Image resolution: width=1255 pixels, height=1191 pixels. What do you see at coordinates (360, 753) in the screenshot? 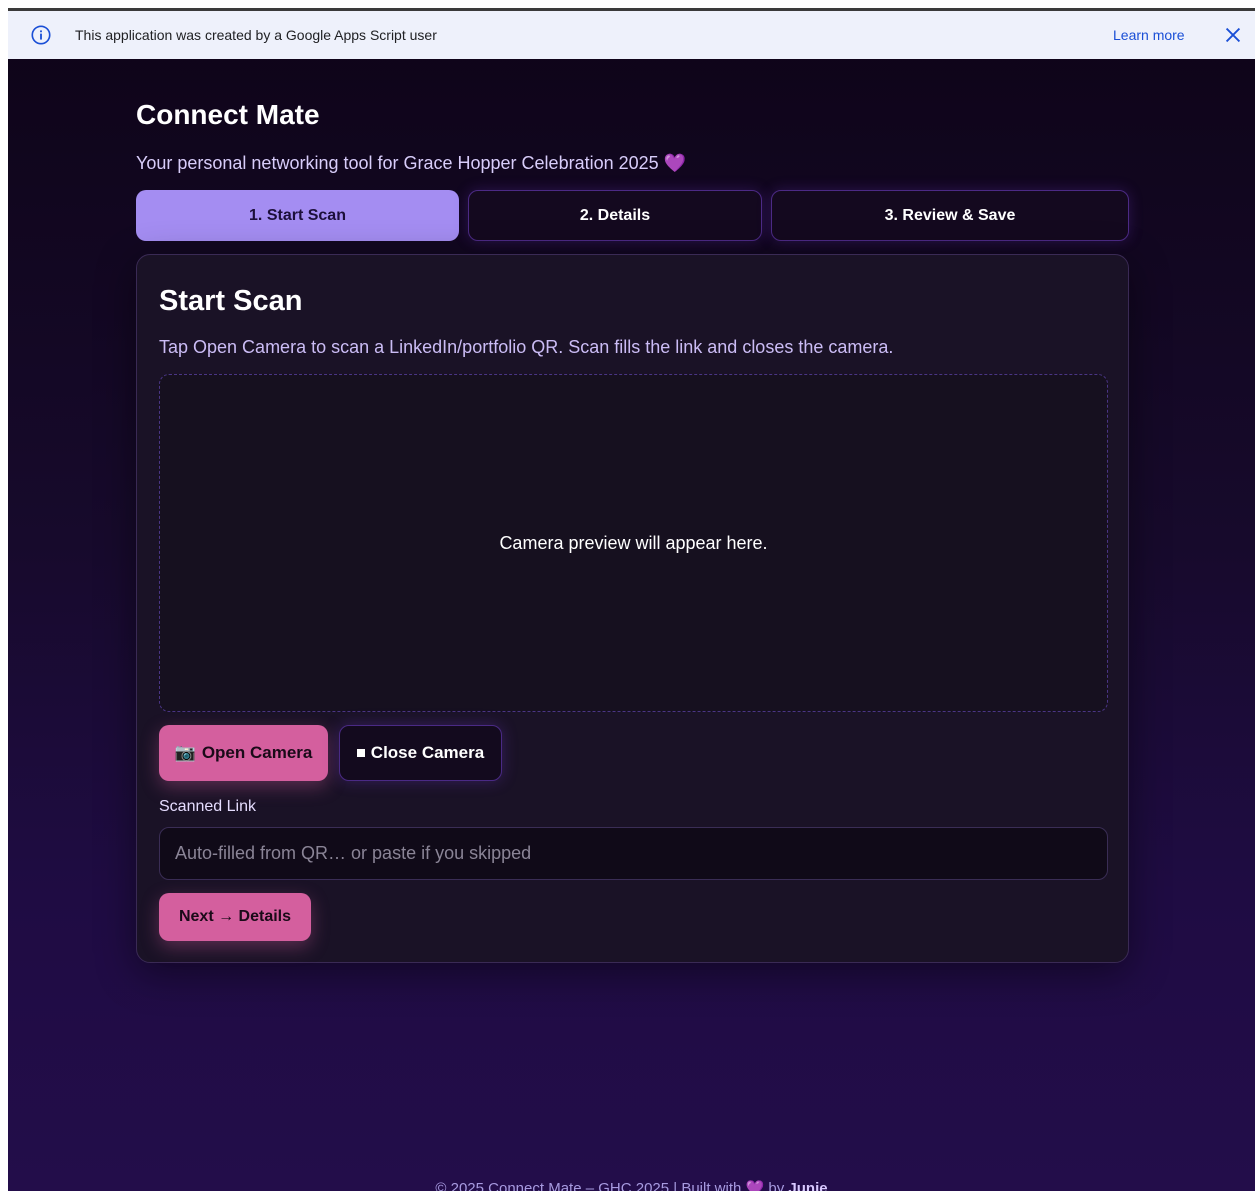
I see `stop-square-icon` at bounding box center [360, 753].